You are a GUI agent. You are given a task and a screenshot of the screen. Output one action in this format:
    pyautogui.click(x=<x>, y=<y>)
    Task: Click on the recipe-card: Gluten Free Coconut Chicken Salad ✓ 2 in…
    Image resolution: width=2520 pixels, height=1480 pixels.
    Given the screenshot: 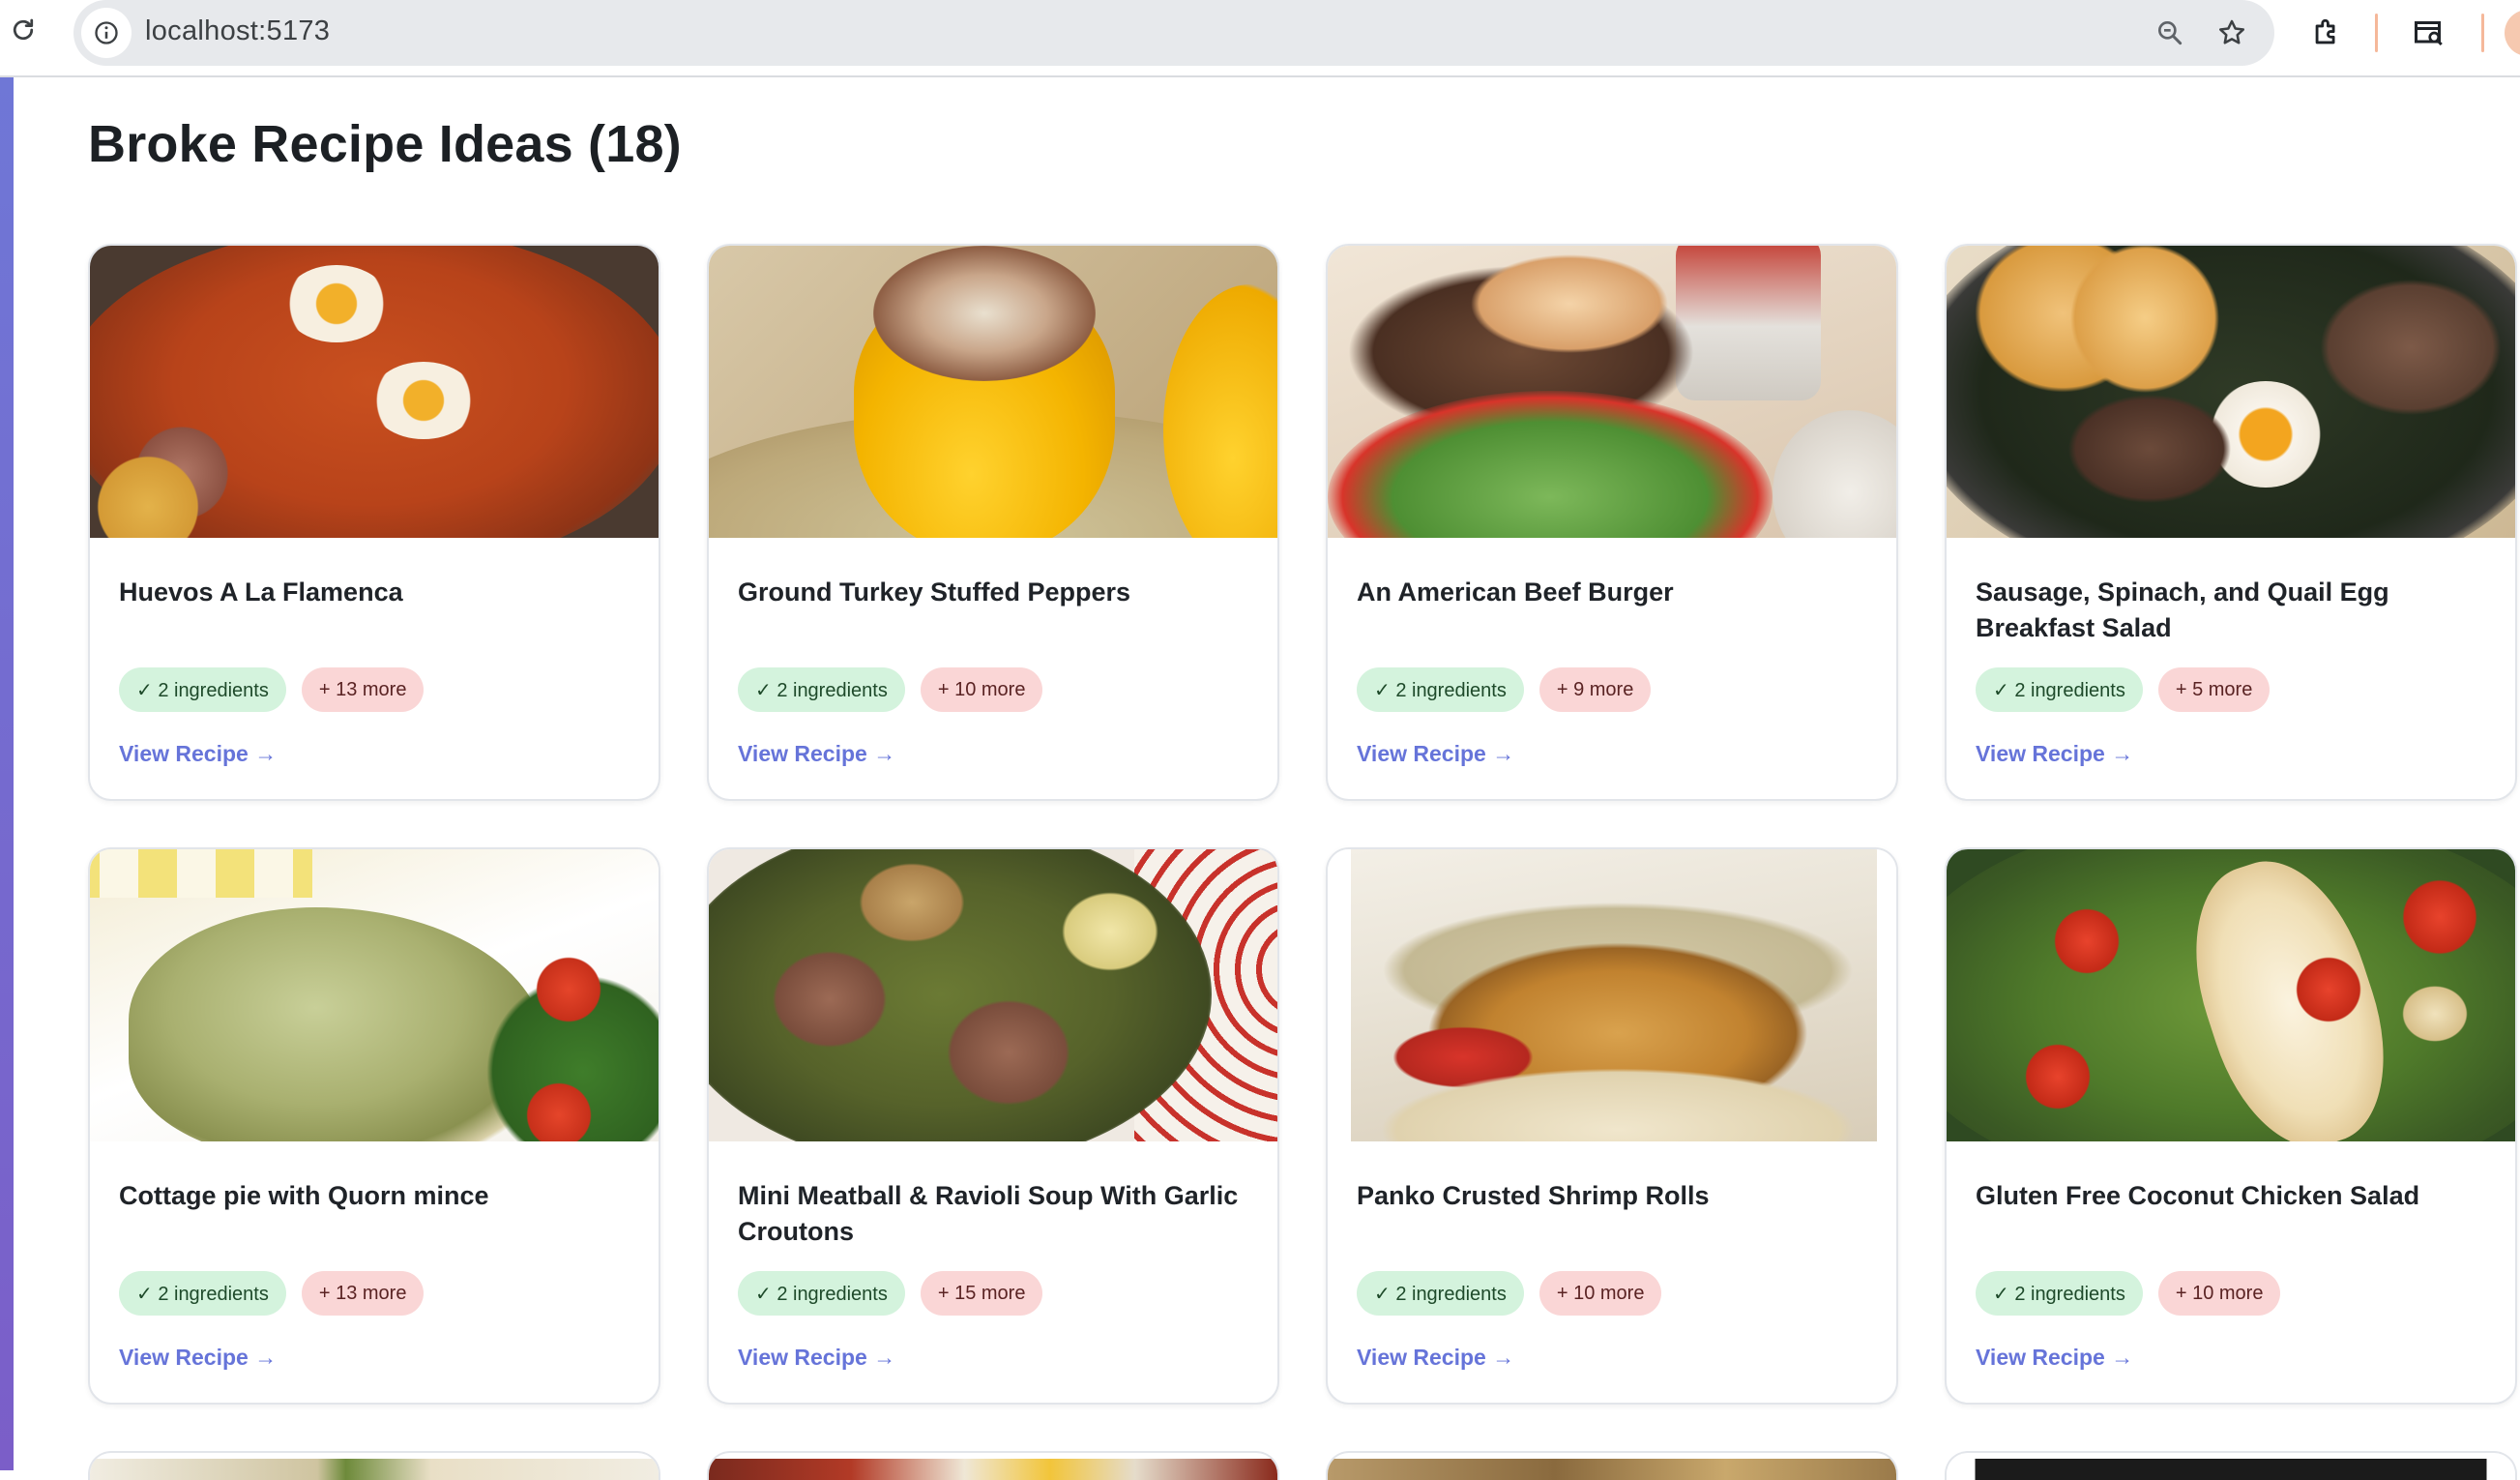 What is the action you would take?
    pyautogui.click(x=2231, y=1126)
    